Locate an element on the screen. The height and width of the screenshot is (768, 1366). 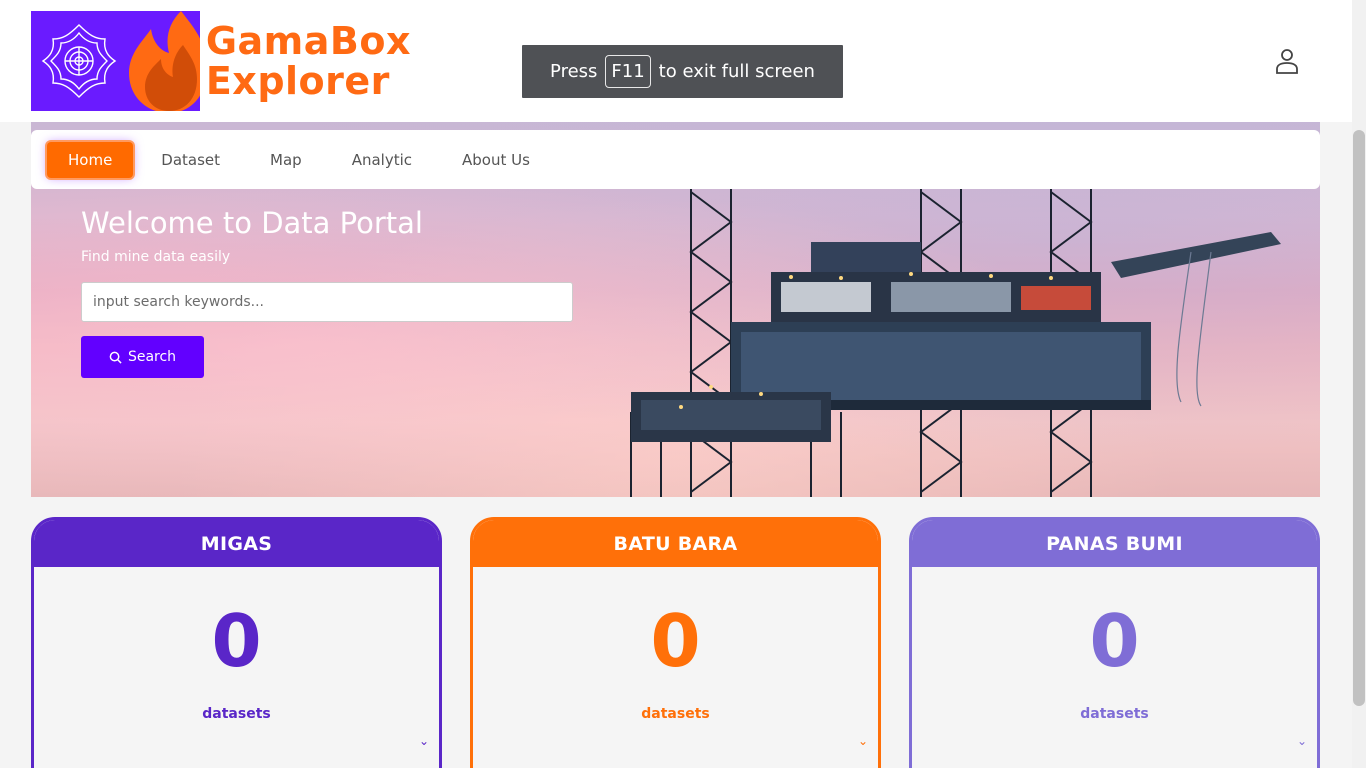
hero-title: Welcome to Data Portal is located at coordinates (252, 223).